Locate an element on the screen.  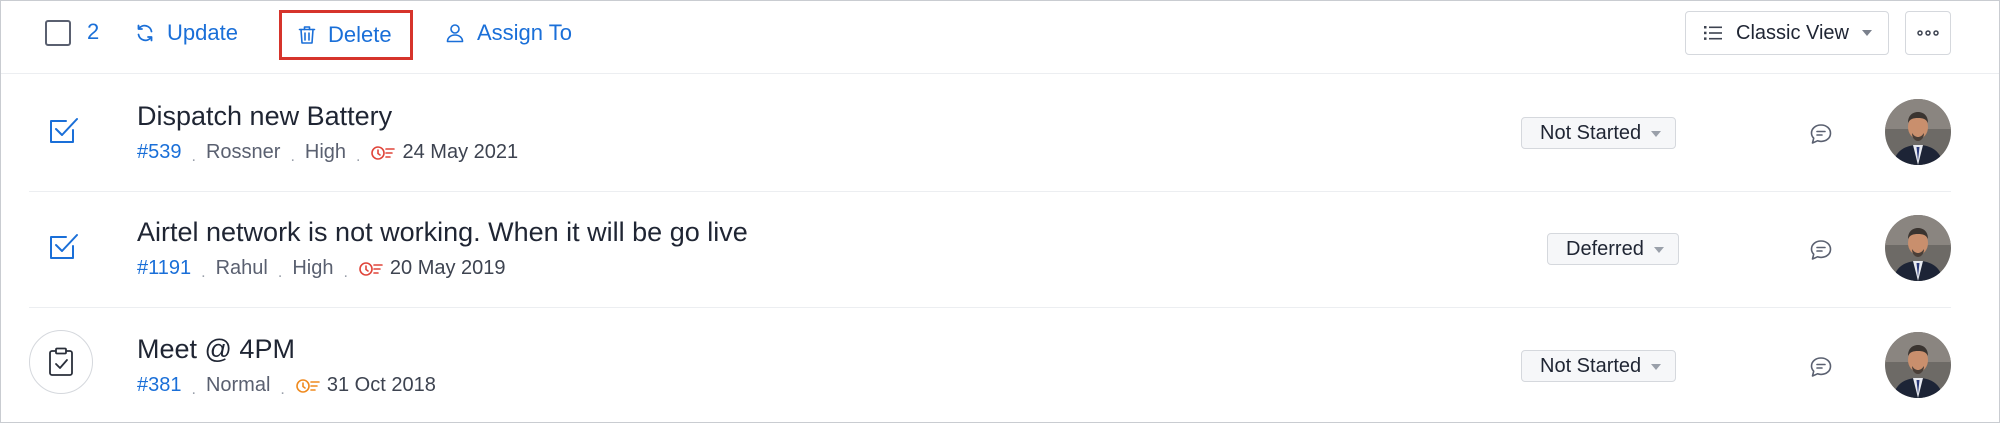
select-all-checkbox is located at coordinates (58, 33).